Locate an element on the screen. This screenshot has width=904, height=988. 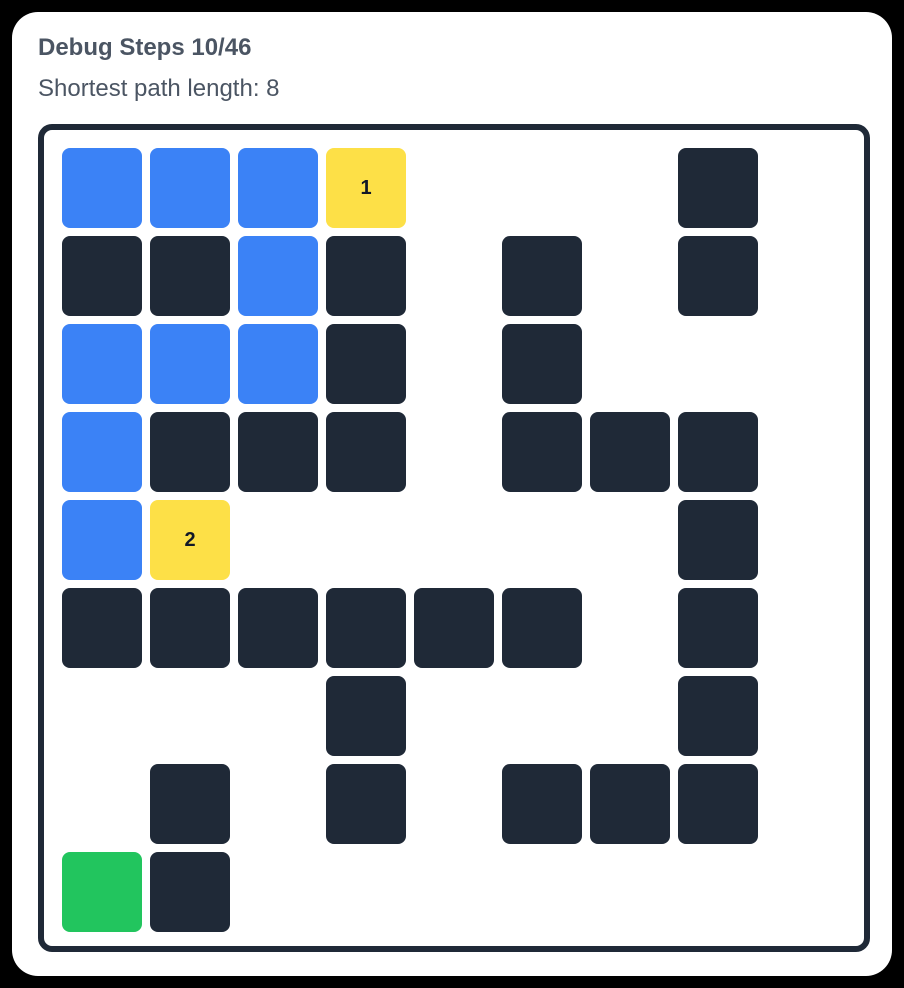
waypoint-label: 1 is located at coordinates (366, 187).